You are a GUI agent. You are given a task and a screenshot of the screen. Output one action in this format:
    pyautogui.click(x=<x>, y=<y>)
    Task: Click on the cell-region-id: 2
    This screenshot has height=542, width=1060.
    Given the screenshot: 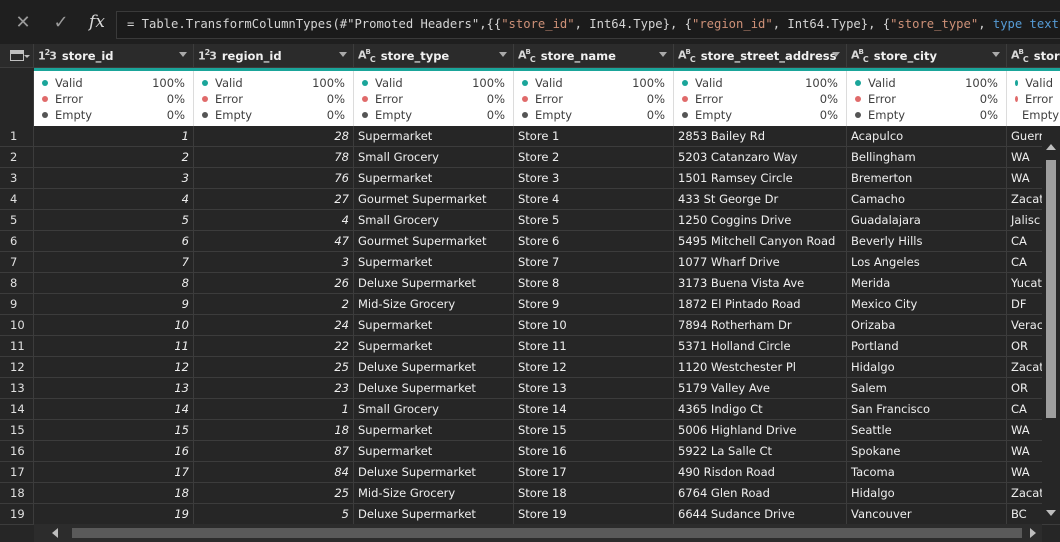 What is the action you would take?
    pyautogui.click(x=274, y=304)
    